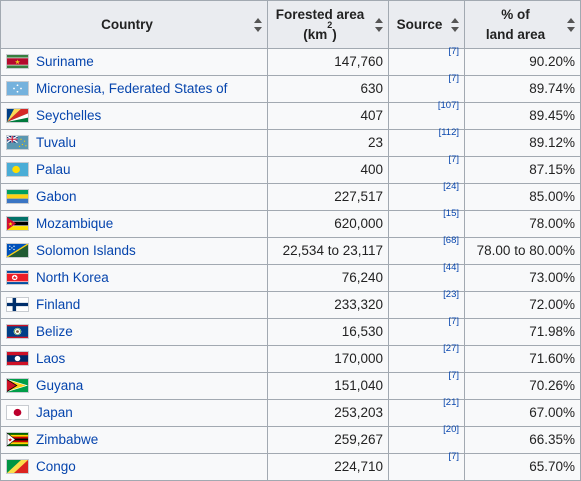  I want to click on forested-area-cell: 16,530, so click(328, 332).